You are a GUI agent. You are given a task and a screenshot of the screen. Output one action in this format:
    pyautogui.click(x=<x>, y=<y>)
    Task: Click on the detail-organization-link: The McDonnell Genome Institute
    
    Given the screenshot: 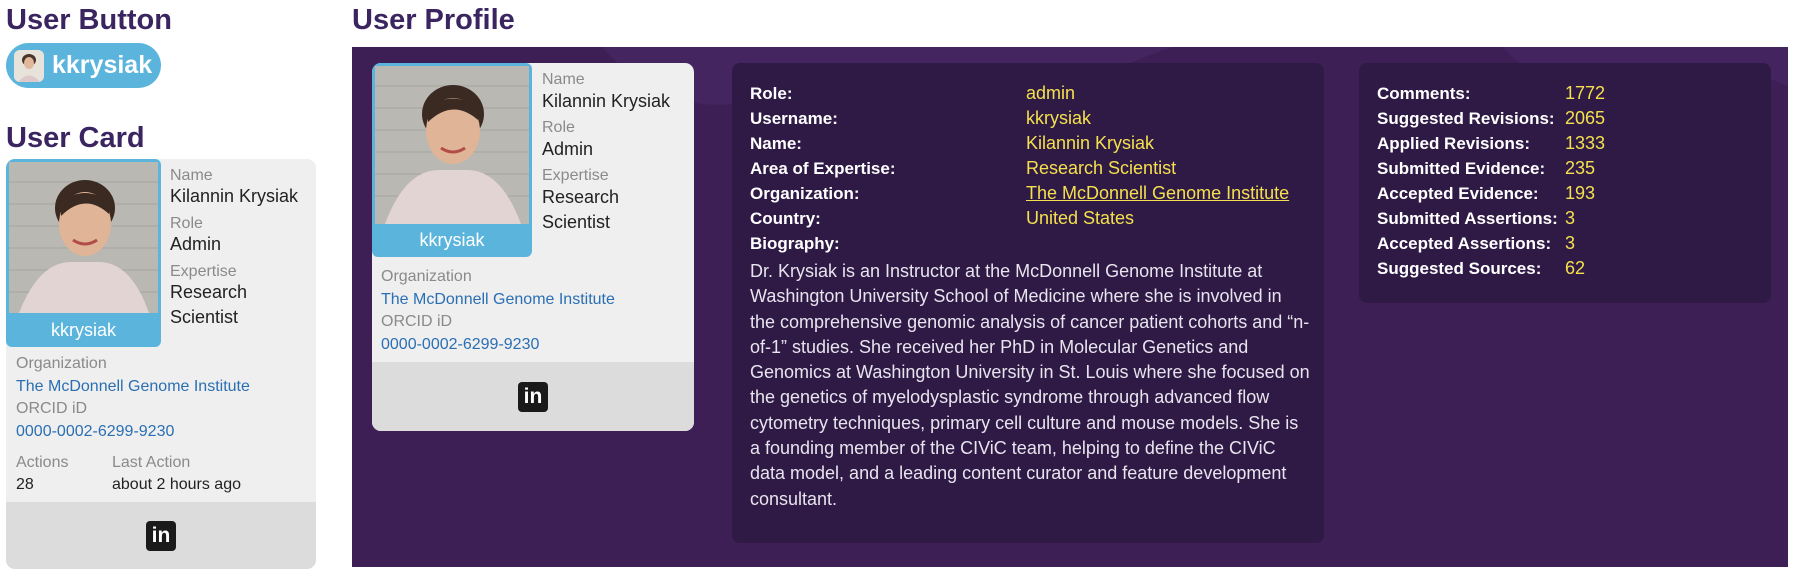 What is the action you would take?
    pyautogui.click(x=1157, y=193)
    